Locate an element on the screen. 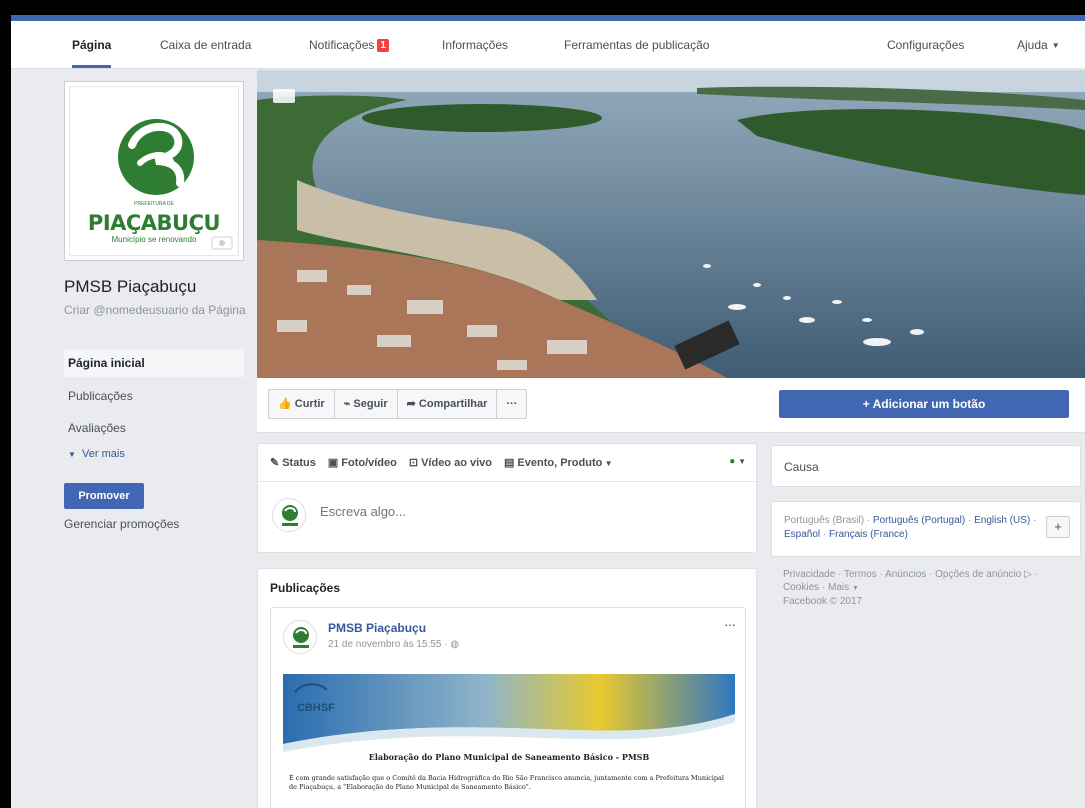  follow-label: Seguir is located at coordinates (370, 404).